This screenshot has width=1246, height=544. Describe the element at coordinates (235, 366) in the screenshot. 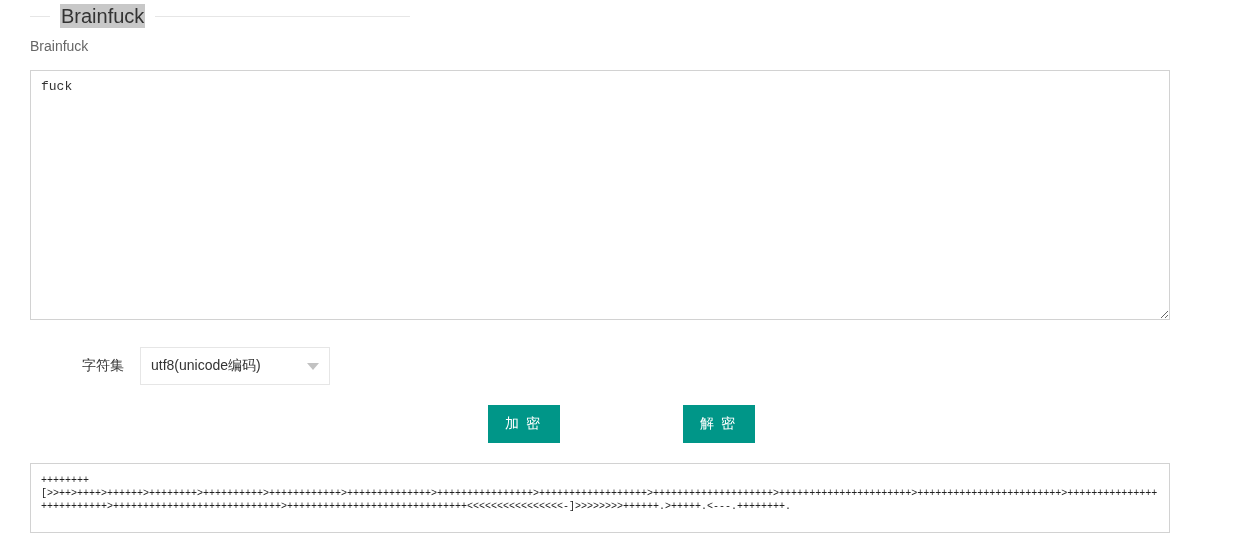

I see `charset-dropdown: utf8(unicode编码)` at that location.